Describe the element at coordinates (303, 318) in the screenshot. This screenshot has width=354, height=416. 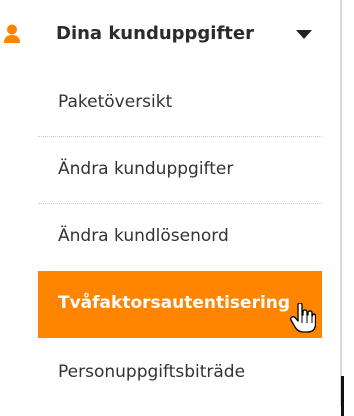
I see `hand-pointer-icon` at that location.